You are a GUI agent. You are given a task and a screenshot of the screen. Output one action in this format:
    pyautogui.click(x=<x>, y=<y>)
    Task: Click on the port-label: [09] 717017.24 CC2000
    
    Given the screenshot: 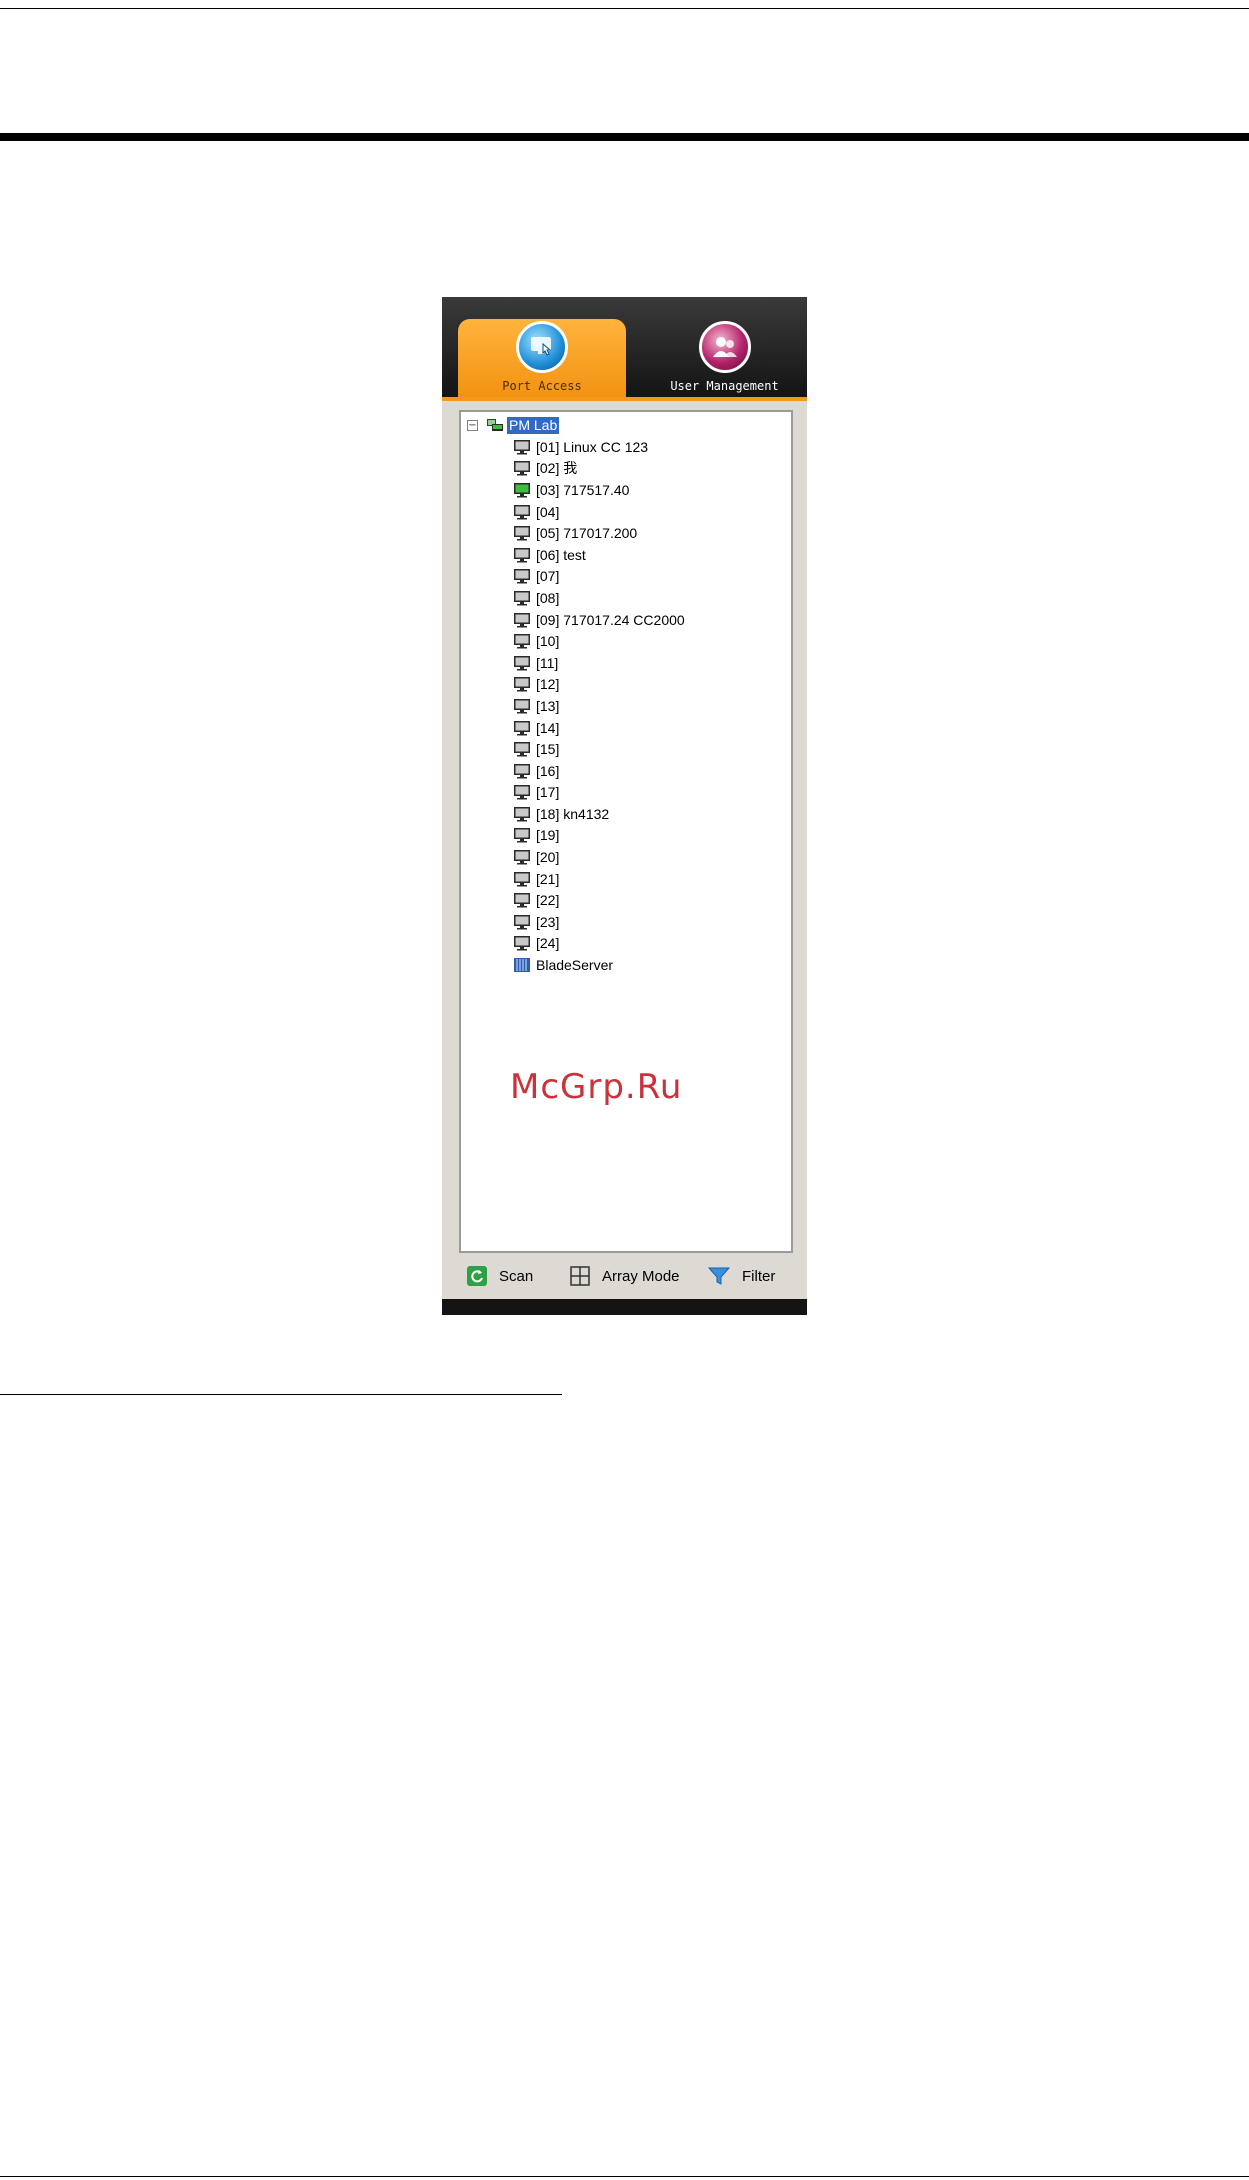 What is the action you would take?
    pyautogui.click(x=610, y=619)
    